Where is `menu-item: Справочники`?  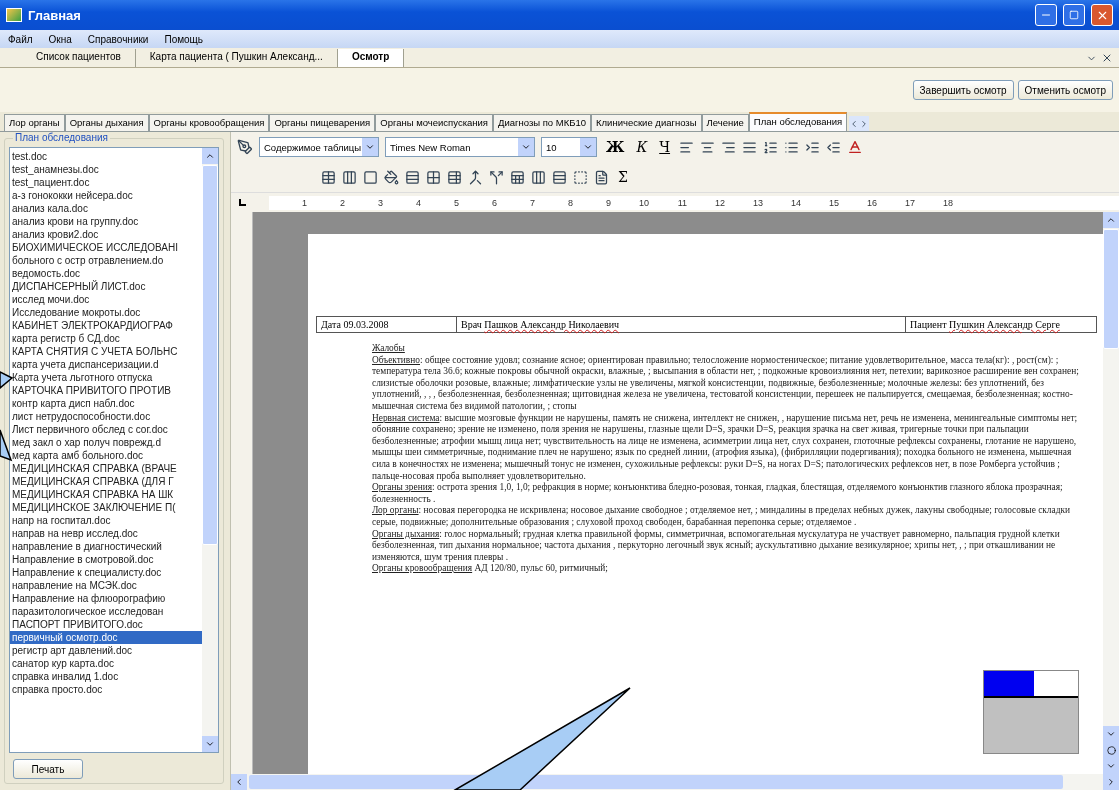
menu-item: Справочники is located at coordinates (118, 39).